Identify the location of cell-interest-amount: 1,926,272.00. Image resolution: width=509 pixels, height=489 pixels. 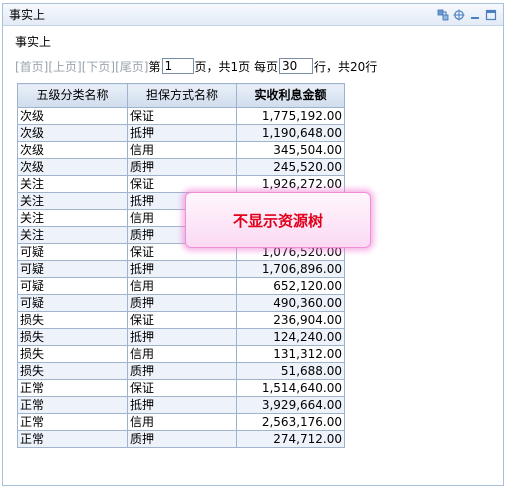
(290, 184).